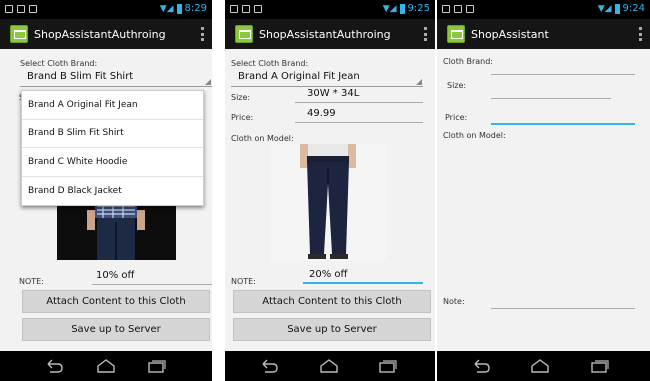  Describe the element at coordinates (363, 276) in the screenshot. I see `note-input: 20% off` at that location.